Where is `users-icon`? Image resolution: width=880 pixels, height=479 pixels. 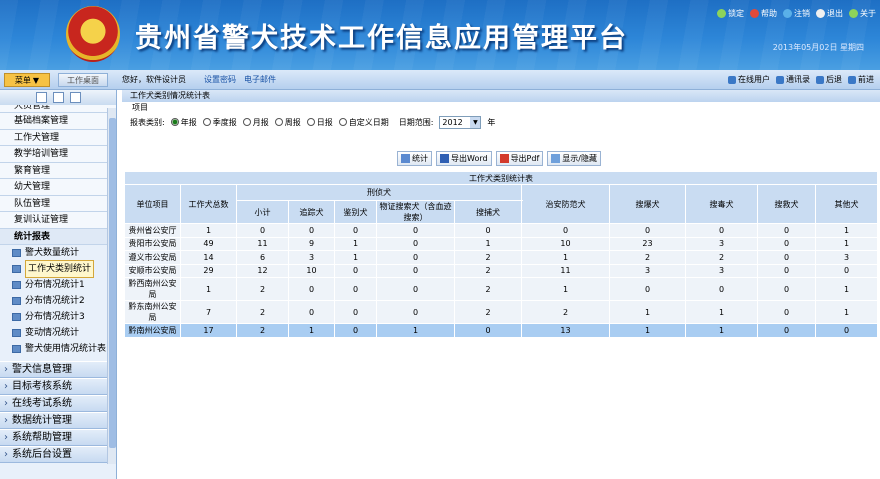
users-icon is located at coordinates (732, 79).